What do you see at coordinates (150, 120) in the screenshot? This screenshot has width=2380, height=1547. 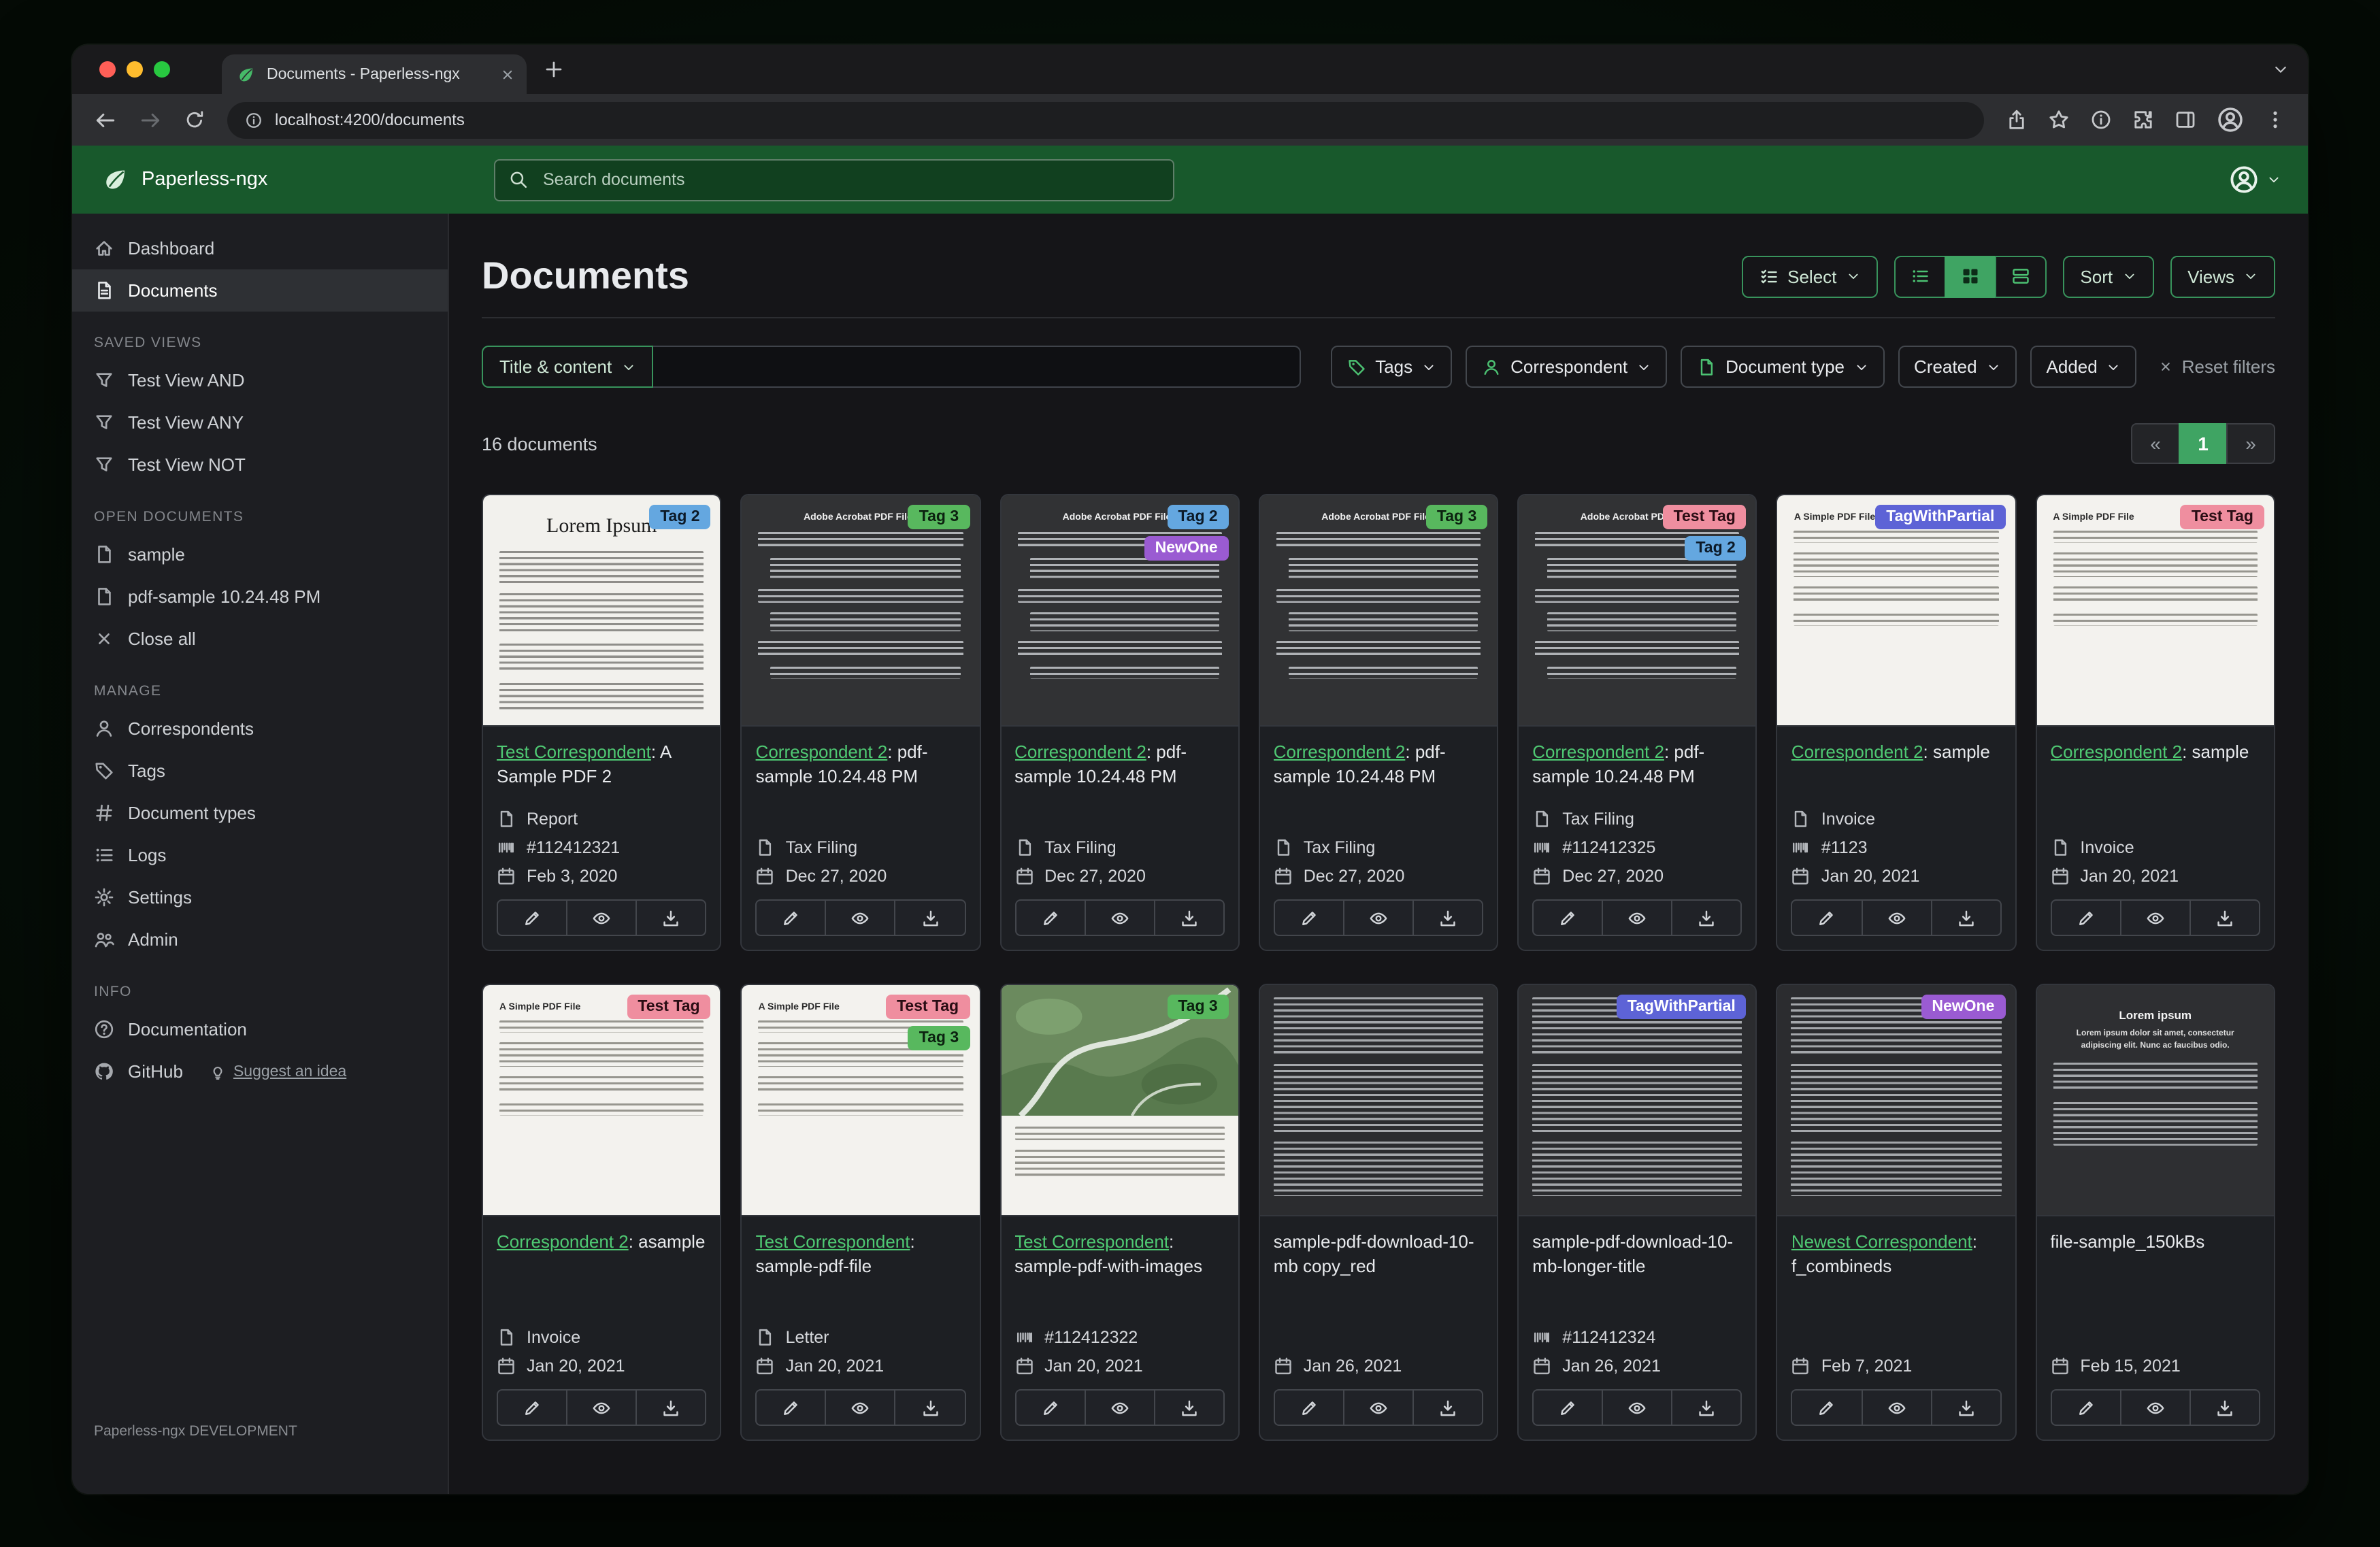 I see `forward-button` at bounding box center [150, 120].